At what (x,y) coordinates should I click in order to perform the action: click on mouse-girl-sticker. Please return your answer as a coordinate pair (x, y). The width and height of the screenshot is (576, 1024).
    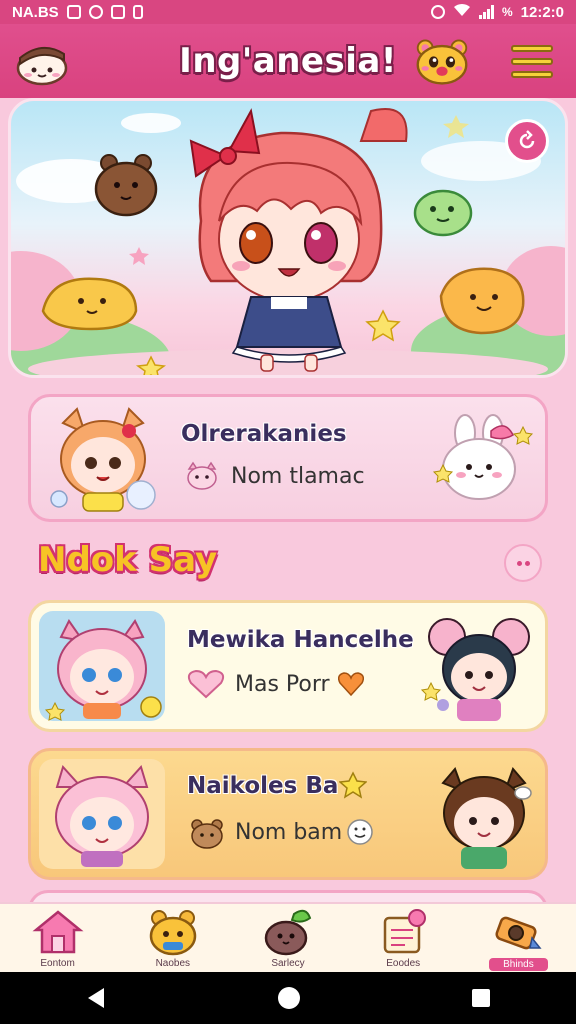
    Looking at the image, I should click on (475, 669).